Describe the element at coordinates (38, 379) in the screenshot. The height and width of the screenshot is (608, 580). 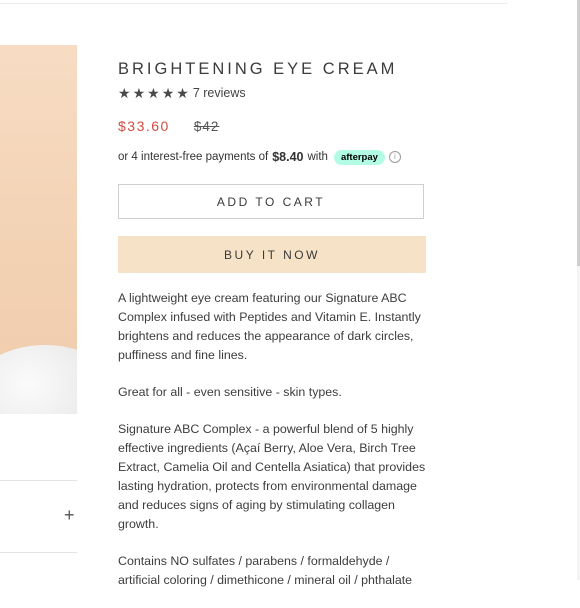
I see `towel-graphic` at that location.